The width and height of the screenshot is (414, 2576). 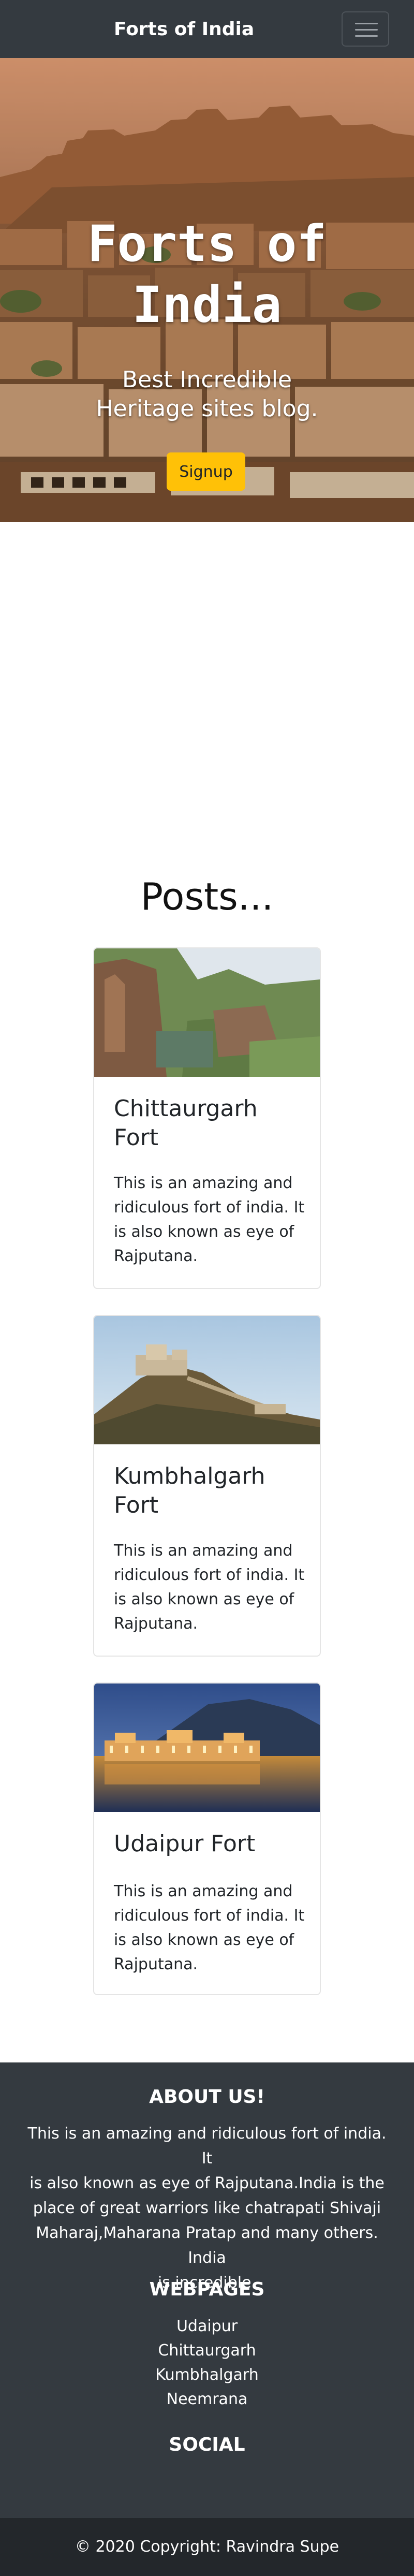 I want to click on list-item: Kumbhalgarh, so click(x=207, y=2375).